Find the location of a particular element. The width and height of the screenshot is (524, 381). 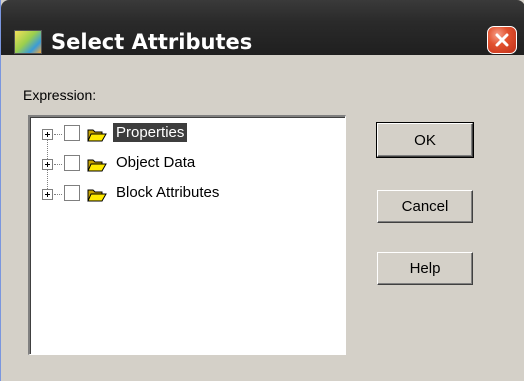

tree-item-label: Properties is located at coordinates (150, 132).